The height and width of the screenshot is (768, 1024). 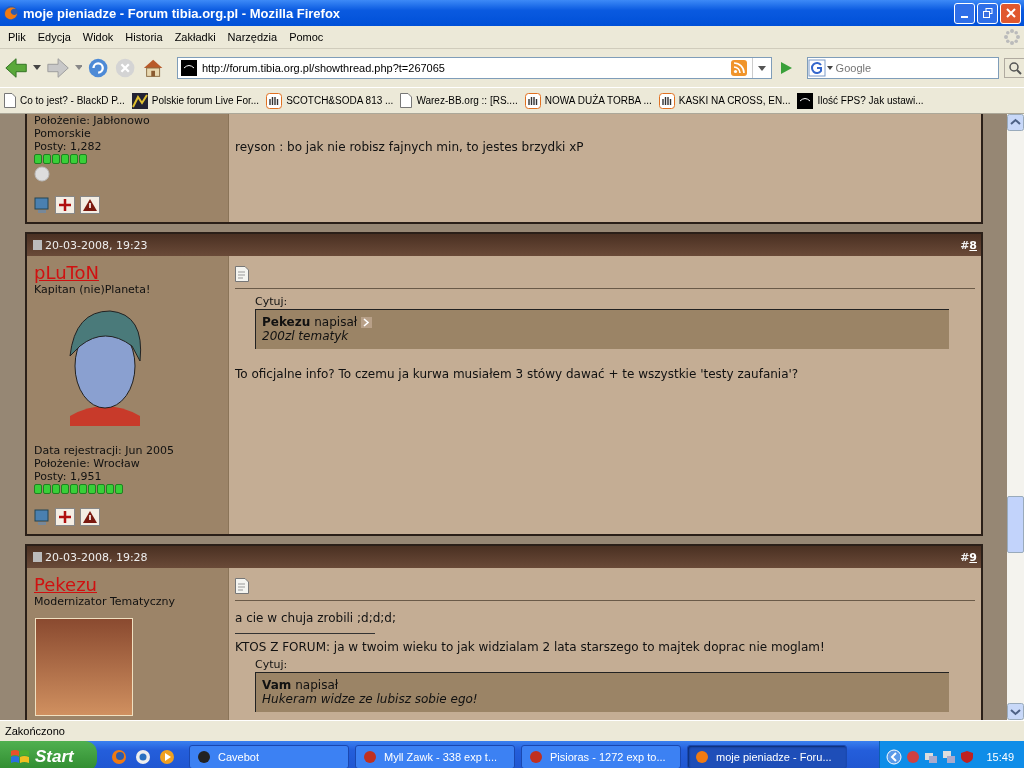 What do you see at coordinates (315, 618) in the screenshot?
I see `post-text: a cie w chuja zrobili ;d;d;d;` at bounding box center [315, 618].